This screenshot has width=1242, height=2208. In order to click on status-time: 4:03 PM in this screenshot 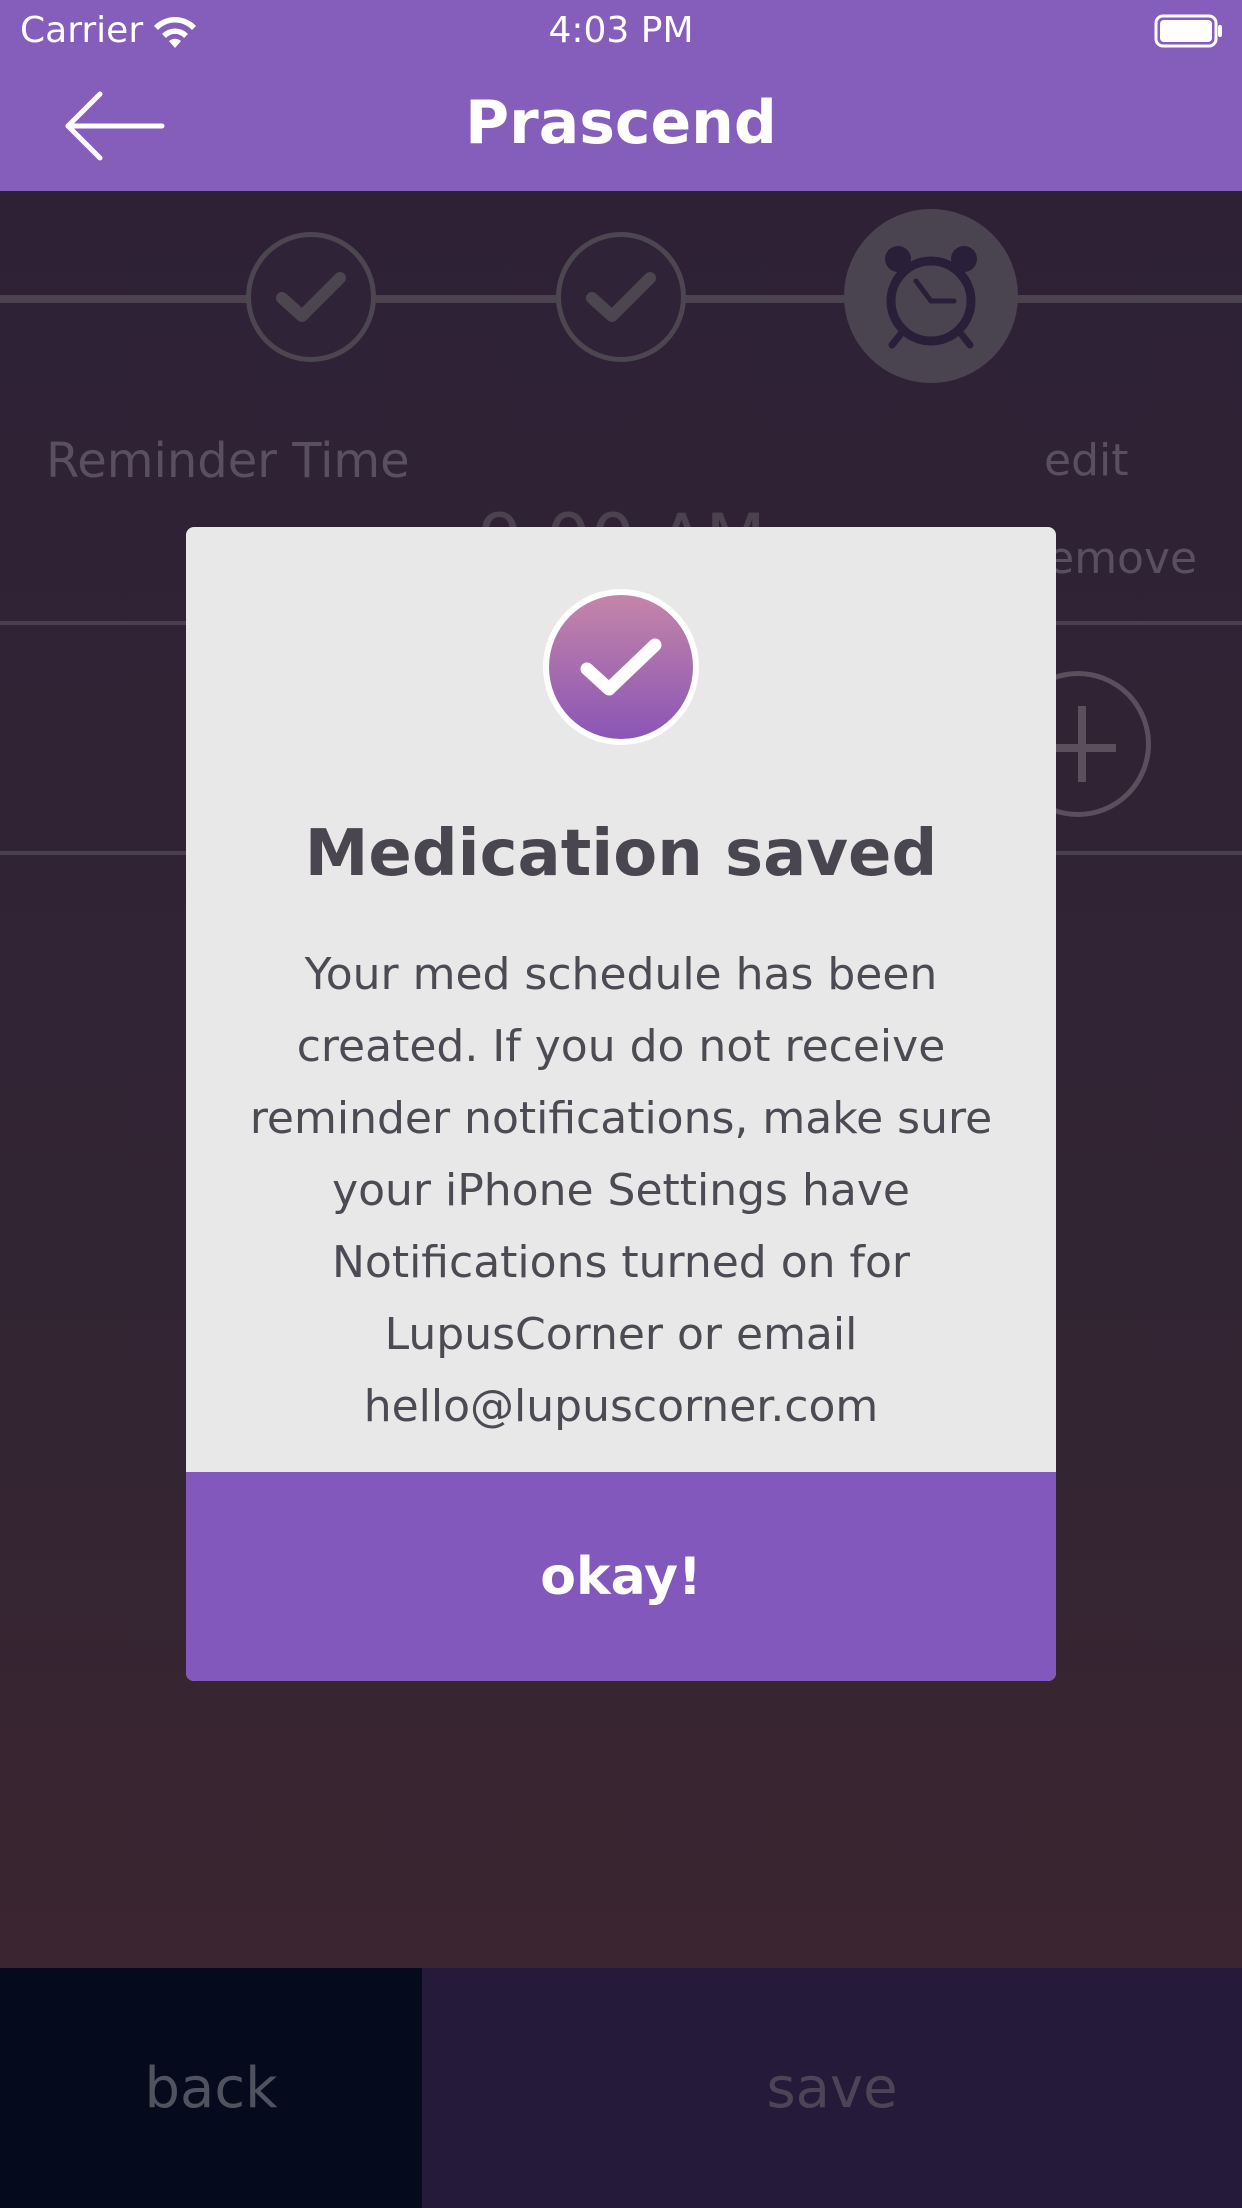, I will do `click(621, 30)`.